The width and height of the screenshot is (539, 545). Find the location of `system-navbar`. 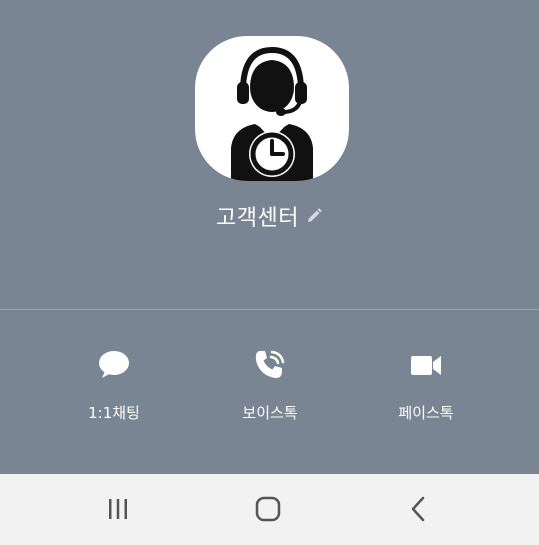

system-navbar is located at coordinates (269, 509).